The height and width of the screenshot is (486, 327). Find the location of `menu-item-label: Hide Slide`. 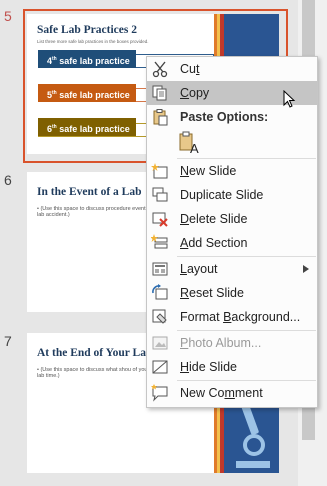

menu-item-label: Hide Slide is located at coordinates (208, 367).